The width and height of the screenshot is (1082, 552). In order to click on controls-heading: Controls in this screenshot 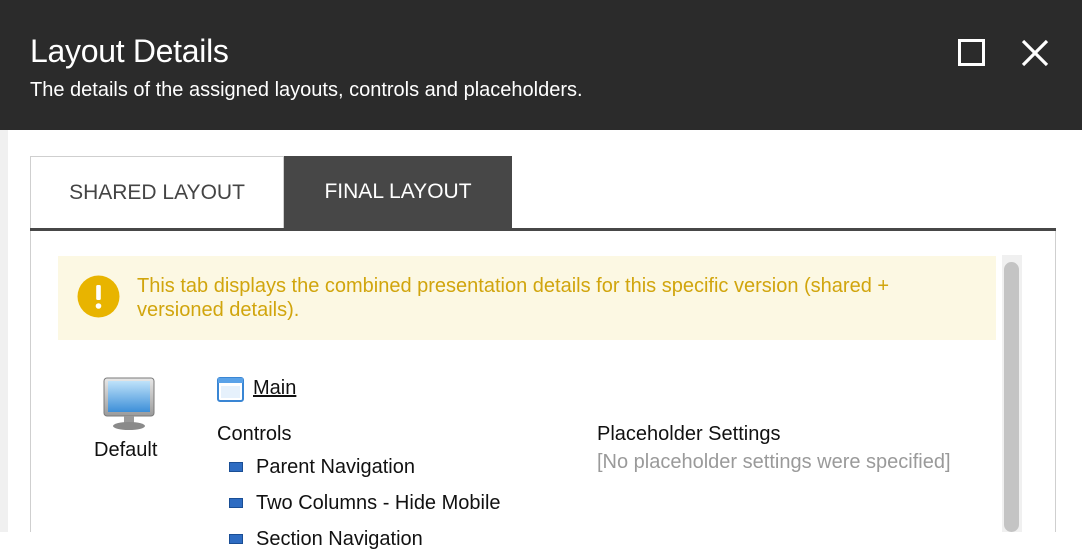, I will do `click(254, 434)`.